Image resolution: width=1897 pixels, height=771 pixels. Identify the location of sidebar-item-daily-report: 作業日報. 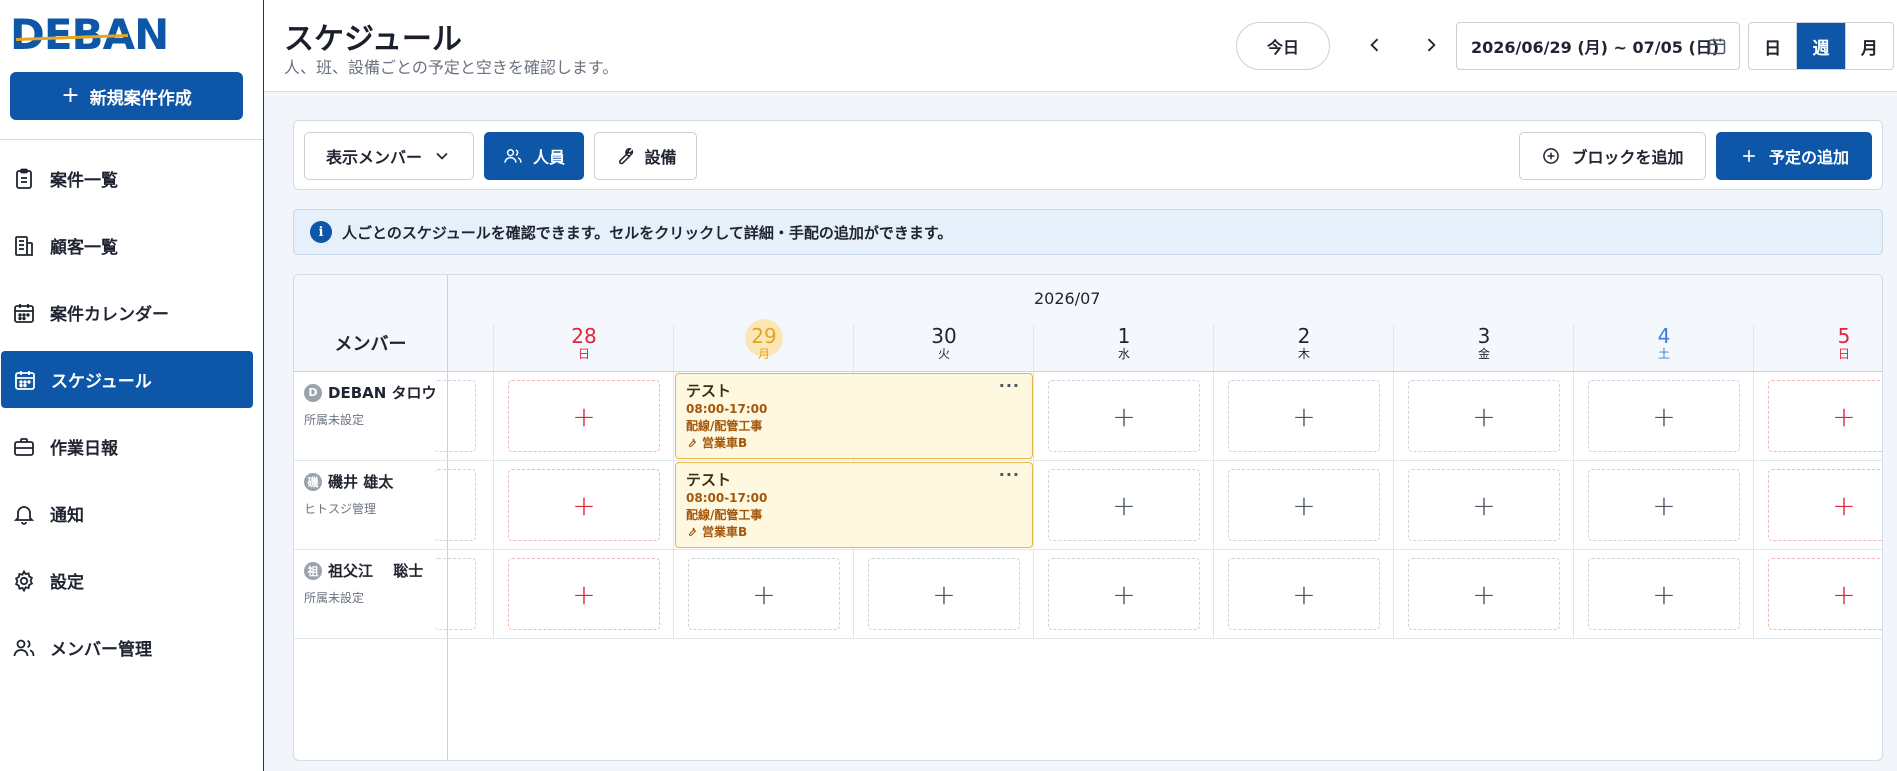
(132, 446).